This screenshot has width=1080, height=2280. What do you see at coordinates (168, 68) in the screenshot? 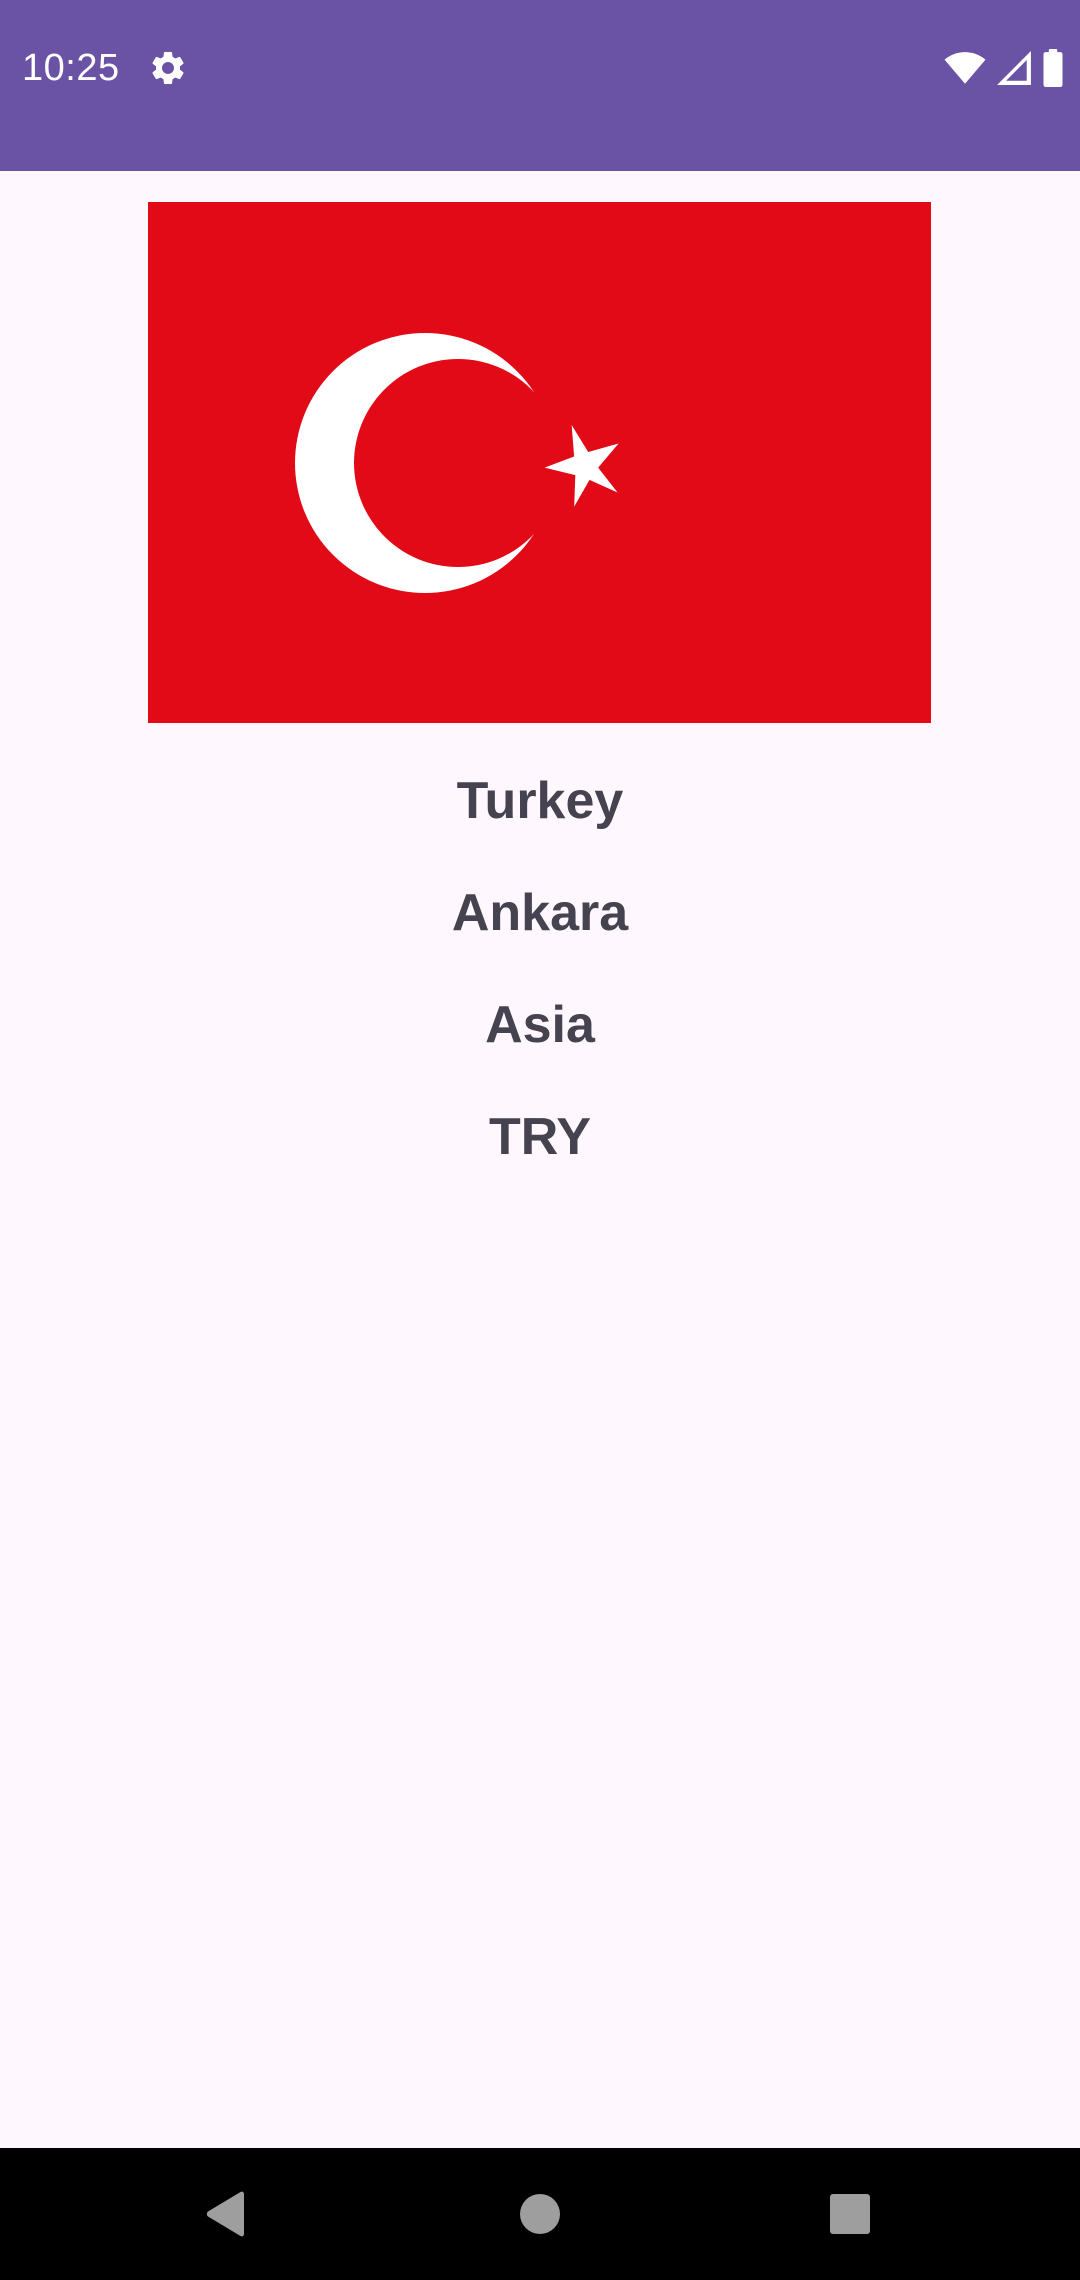
I see `gear-icon` at bounding box center [168, 68].